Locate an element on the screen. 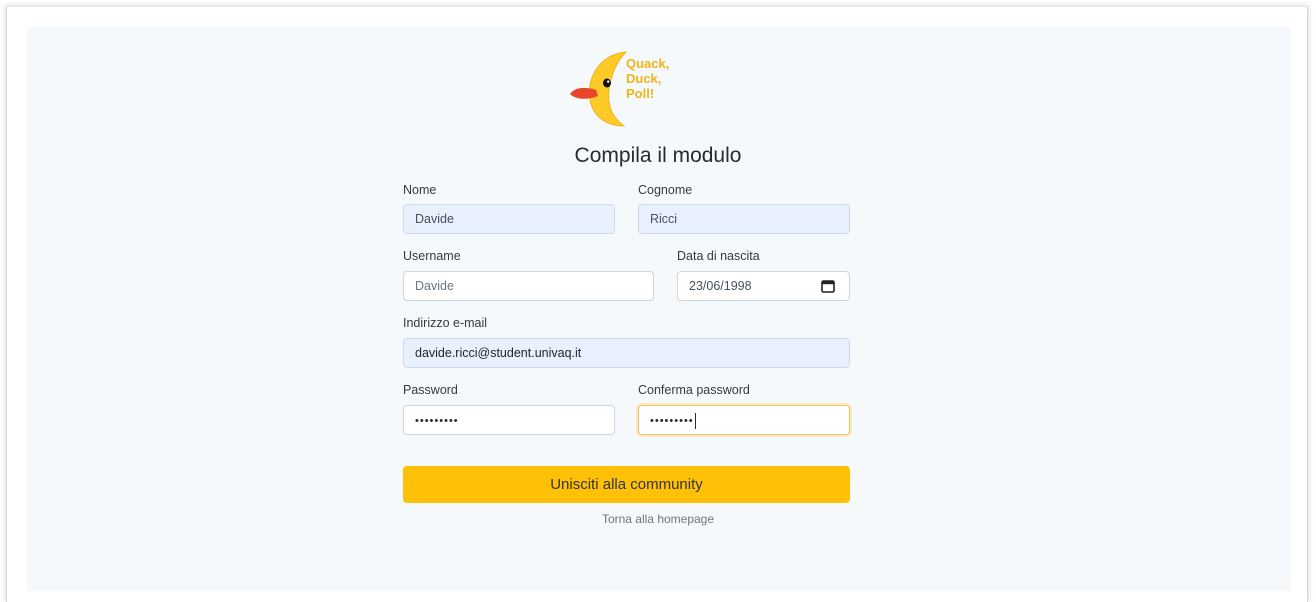  cognome-label: Cognome is located at coordinates (665, 190).